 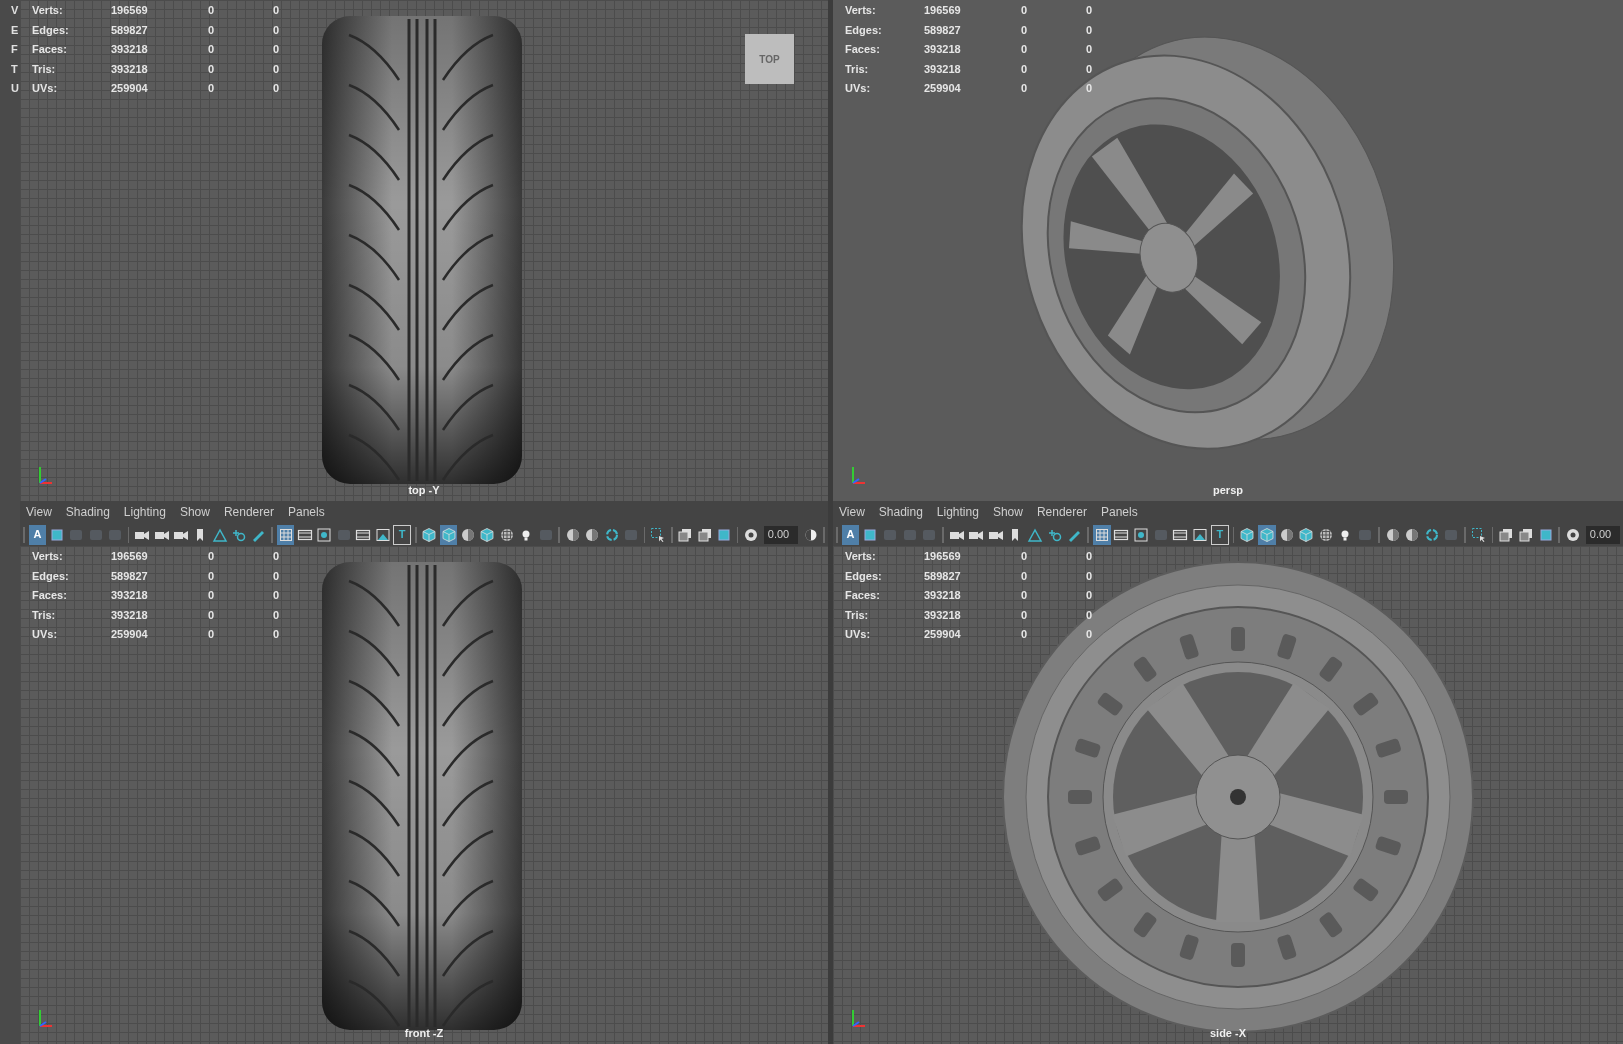 What do you see at coordinates (14, 49) in the screenshot?
I see `component-mode-letter: F` at bounding box center [14, 49].